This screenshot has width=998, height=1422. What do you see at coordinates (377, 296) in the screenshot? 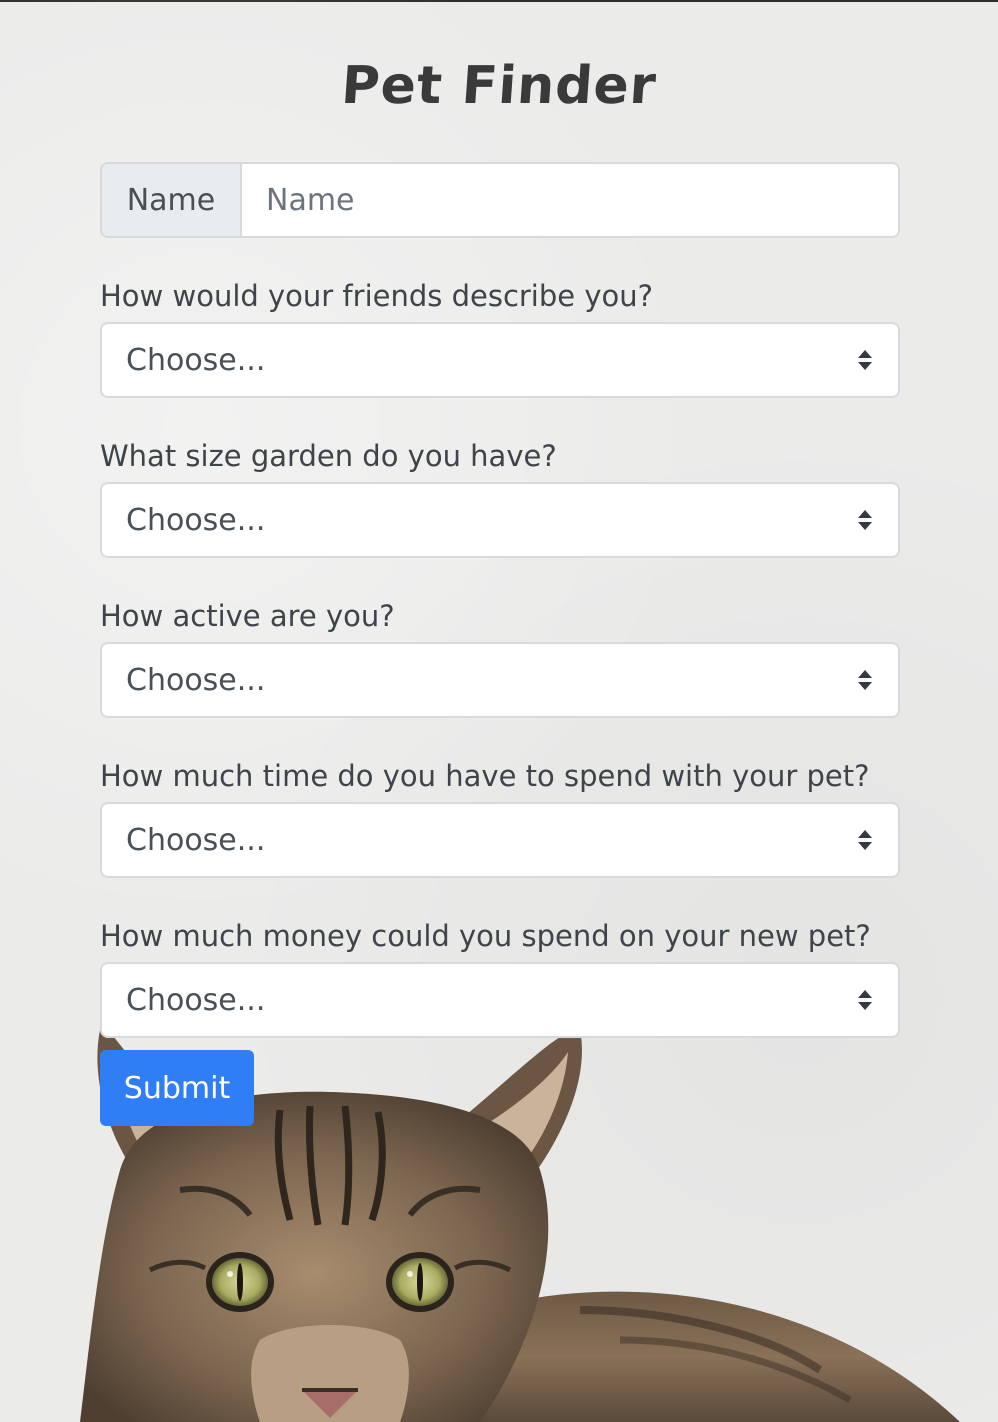
I see `question-label: How would your friends describe you?` at bounding box center [377, 296].